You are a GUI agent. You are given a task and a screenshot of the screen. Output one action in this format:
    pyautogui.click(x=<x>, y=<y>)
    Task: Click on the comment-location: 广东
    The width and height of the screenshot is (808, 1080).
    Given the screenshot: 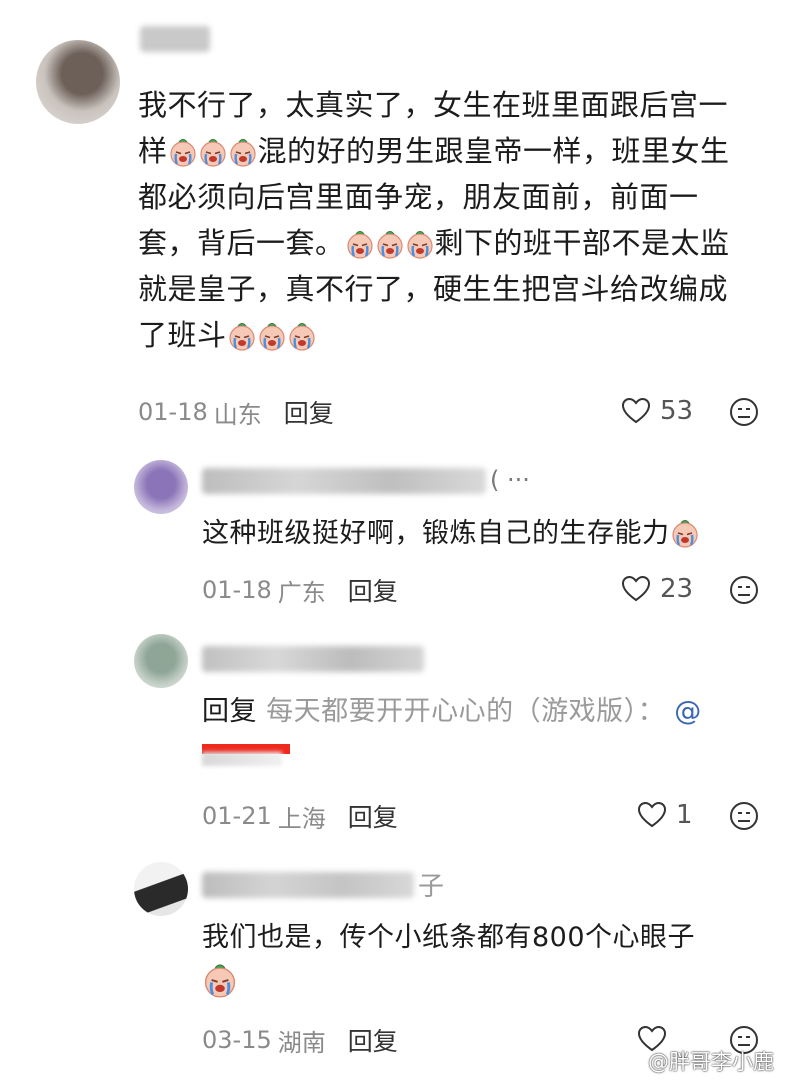 What is the action you would take?
    pyautogui.click(x=301, y=592)
    